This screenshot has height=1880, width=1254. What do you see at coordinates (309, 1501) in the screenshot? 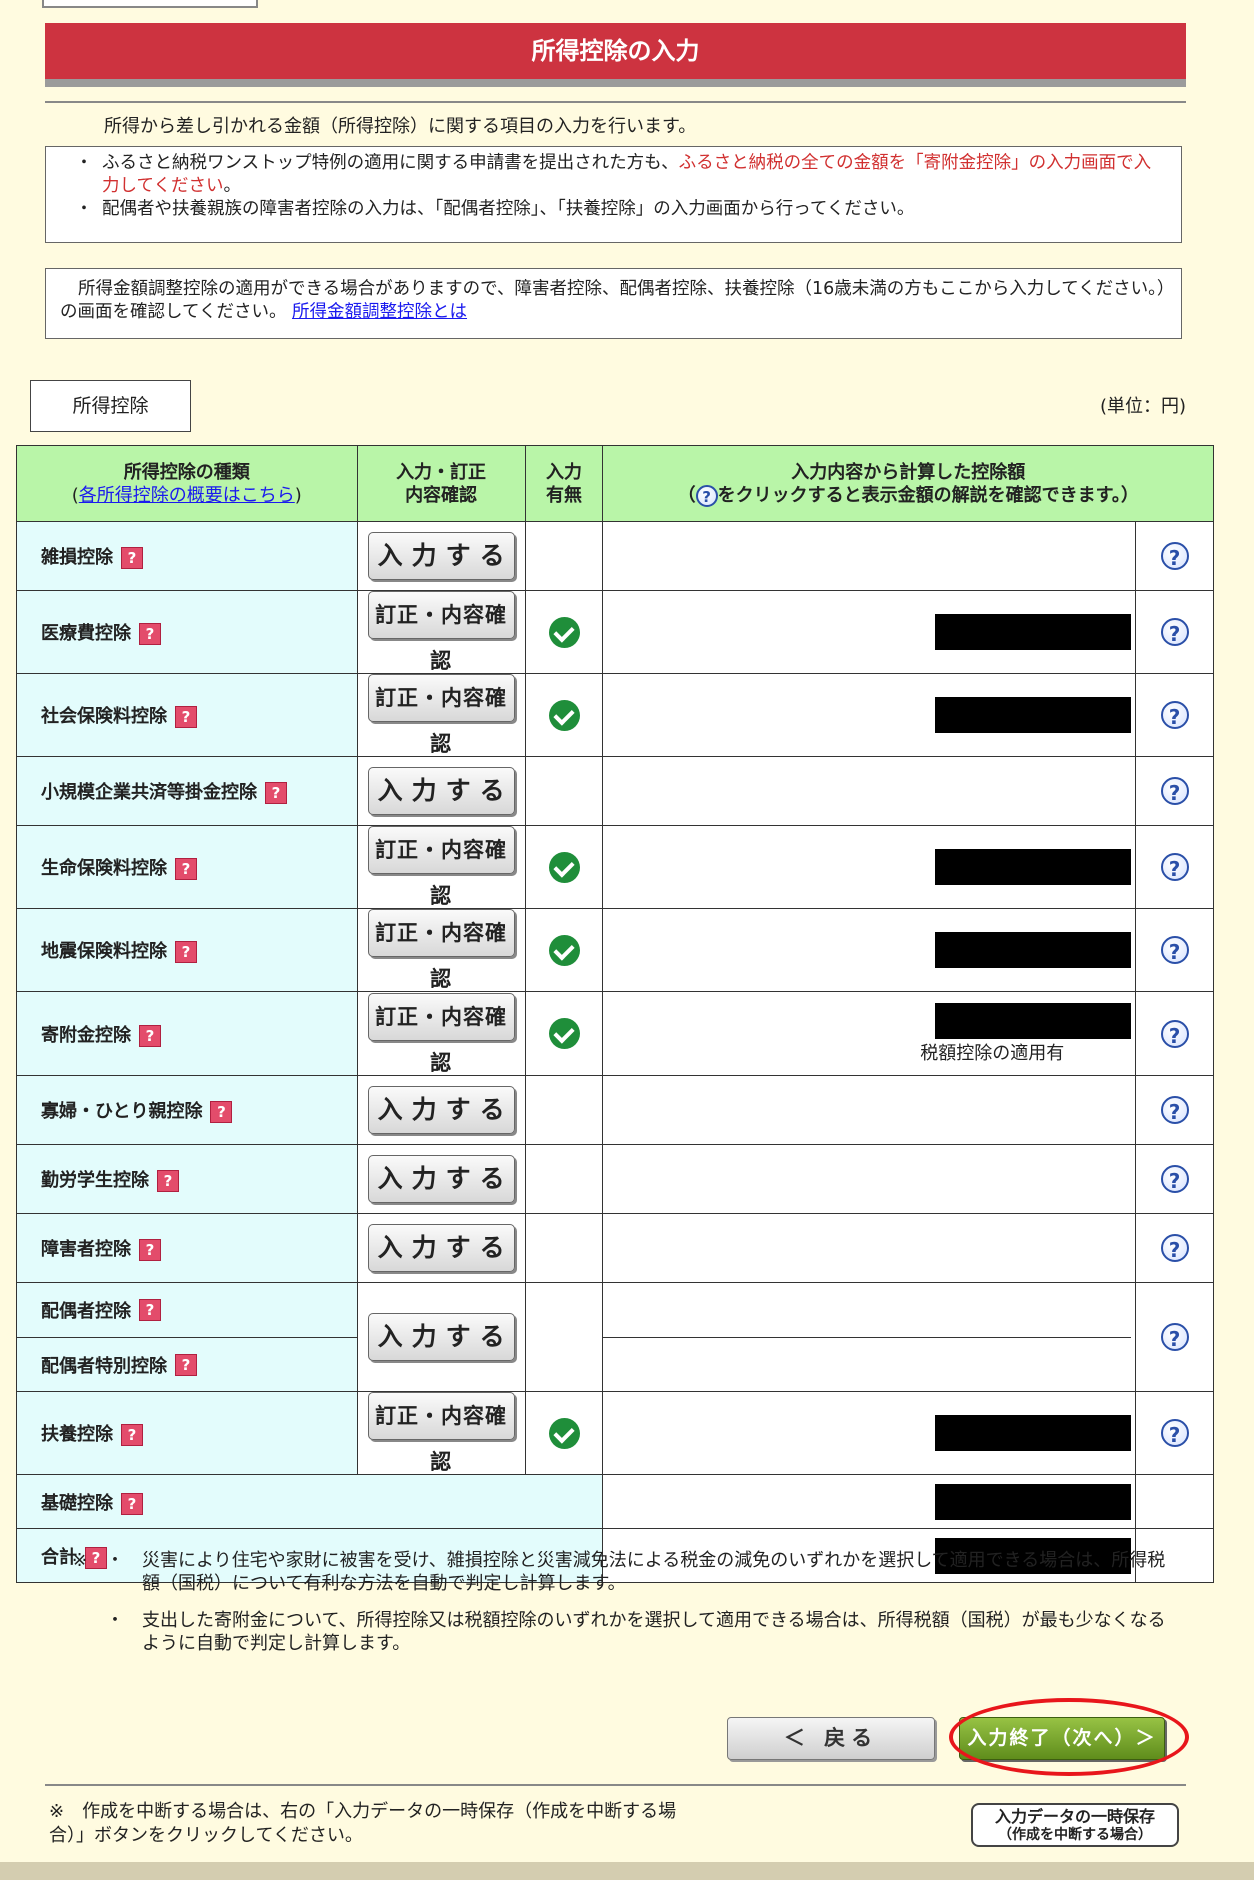
I see `deduction-name-cell: 基礎控除?` at bounding box center [309, 1501].